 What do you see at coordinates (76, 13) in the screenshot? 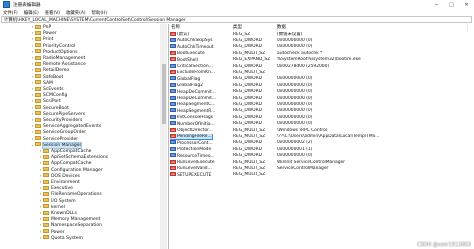
I see `menu-favorites: 收藏夹(A)` at bounding box center [76, 13].